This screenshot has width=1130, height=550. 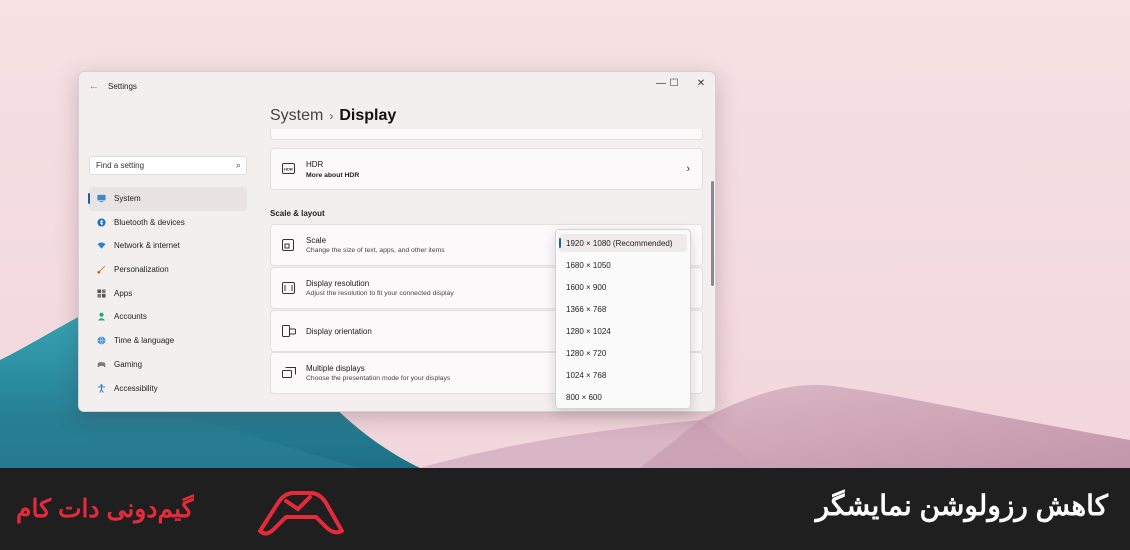 What do you see at coordinates (168, 365) in the screenshot?
I see `sidebar-item-gaming: Gaming` at bounding box center [168, 365].